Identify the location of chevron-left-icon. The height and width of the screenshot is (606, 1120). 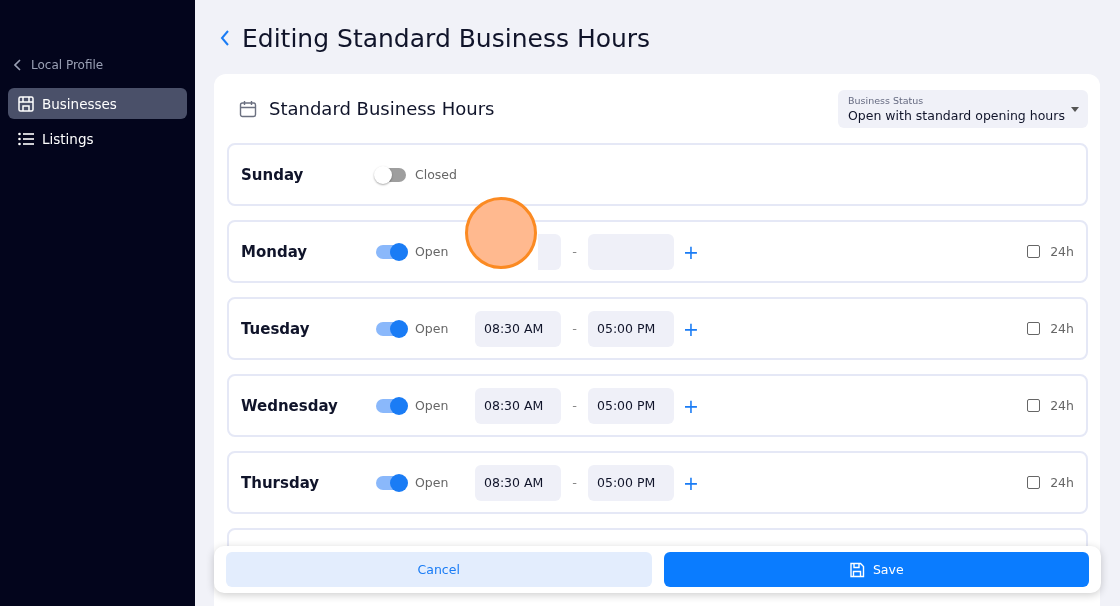
(17, 65).